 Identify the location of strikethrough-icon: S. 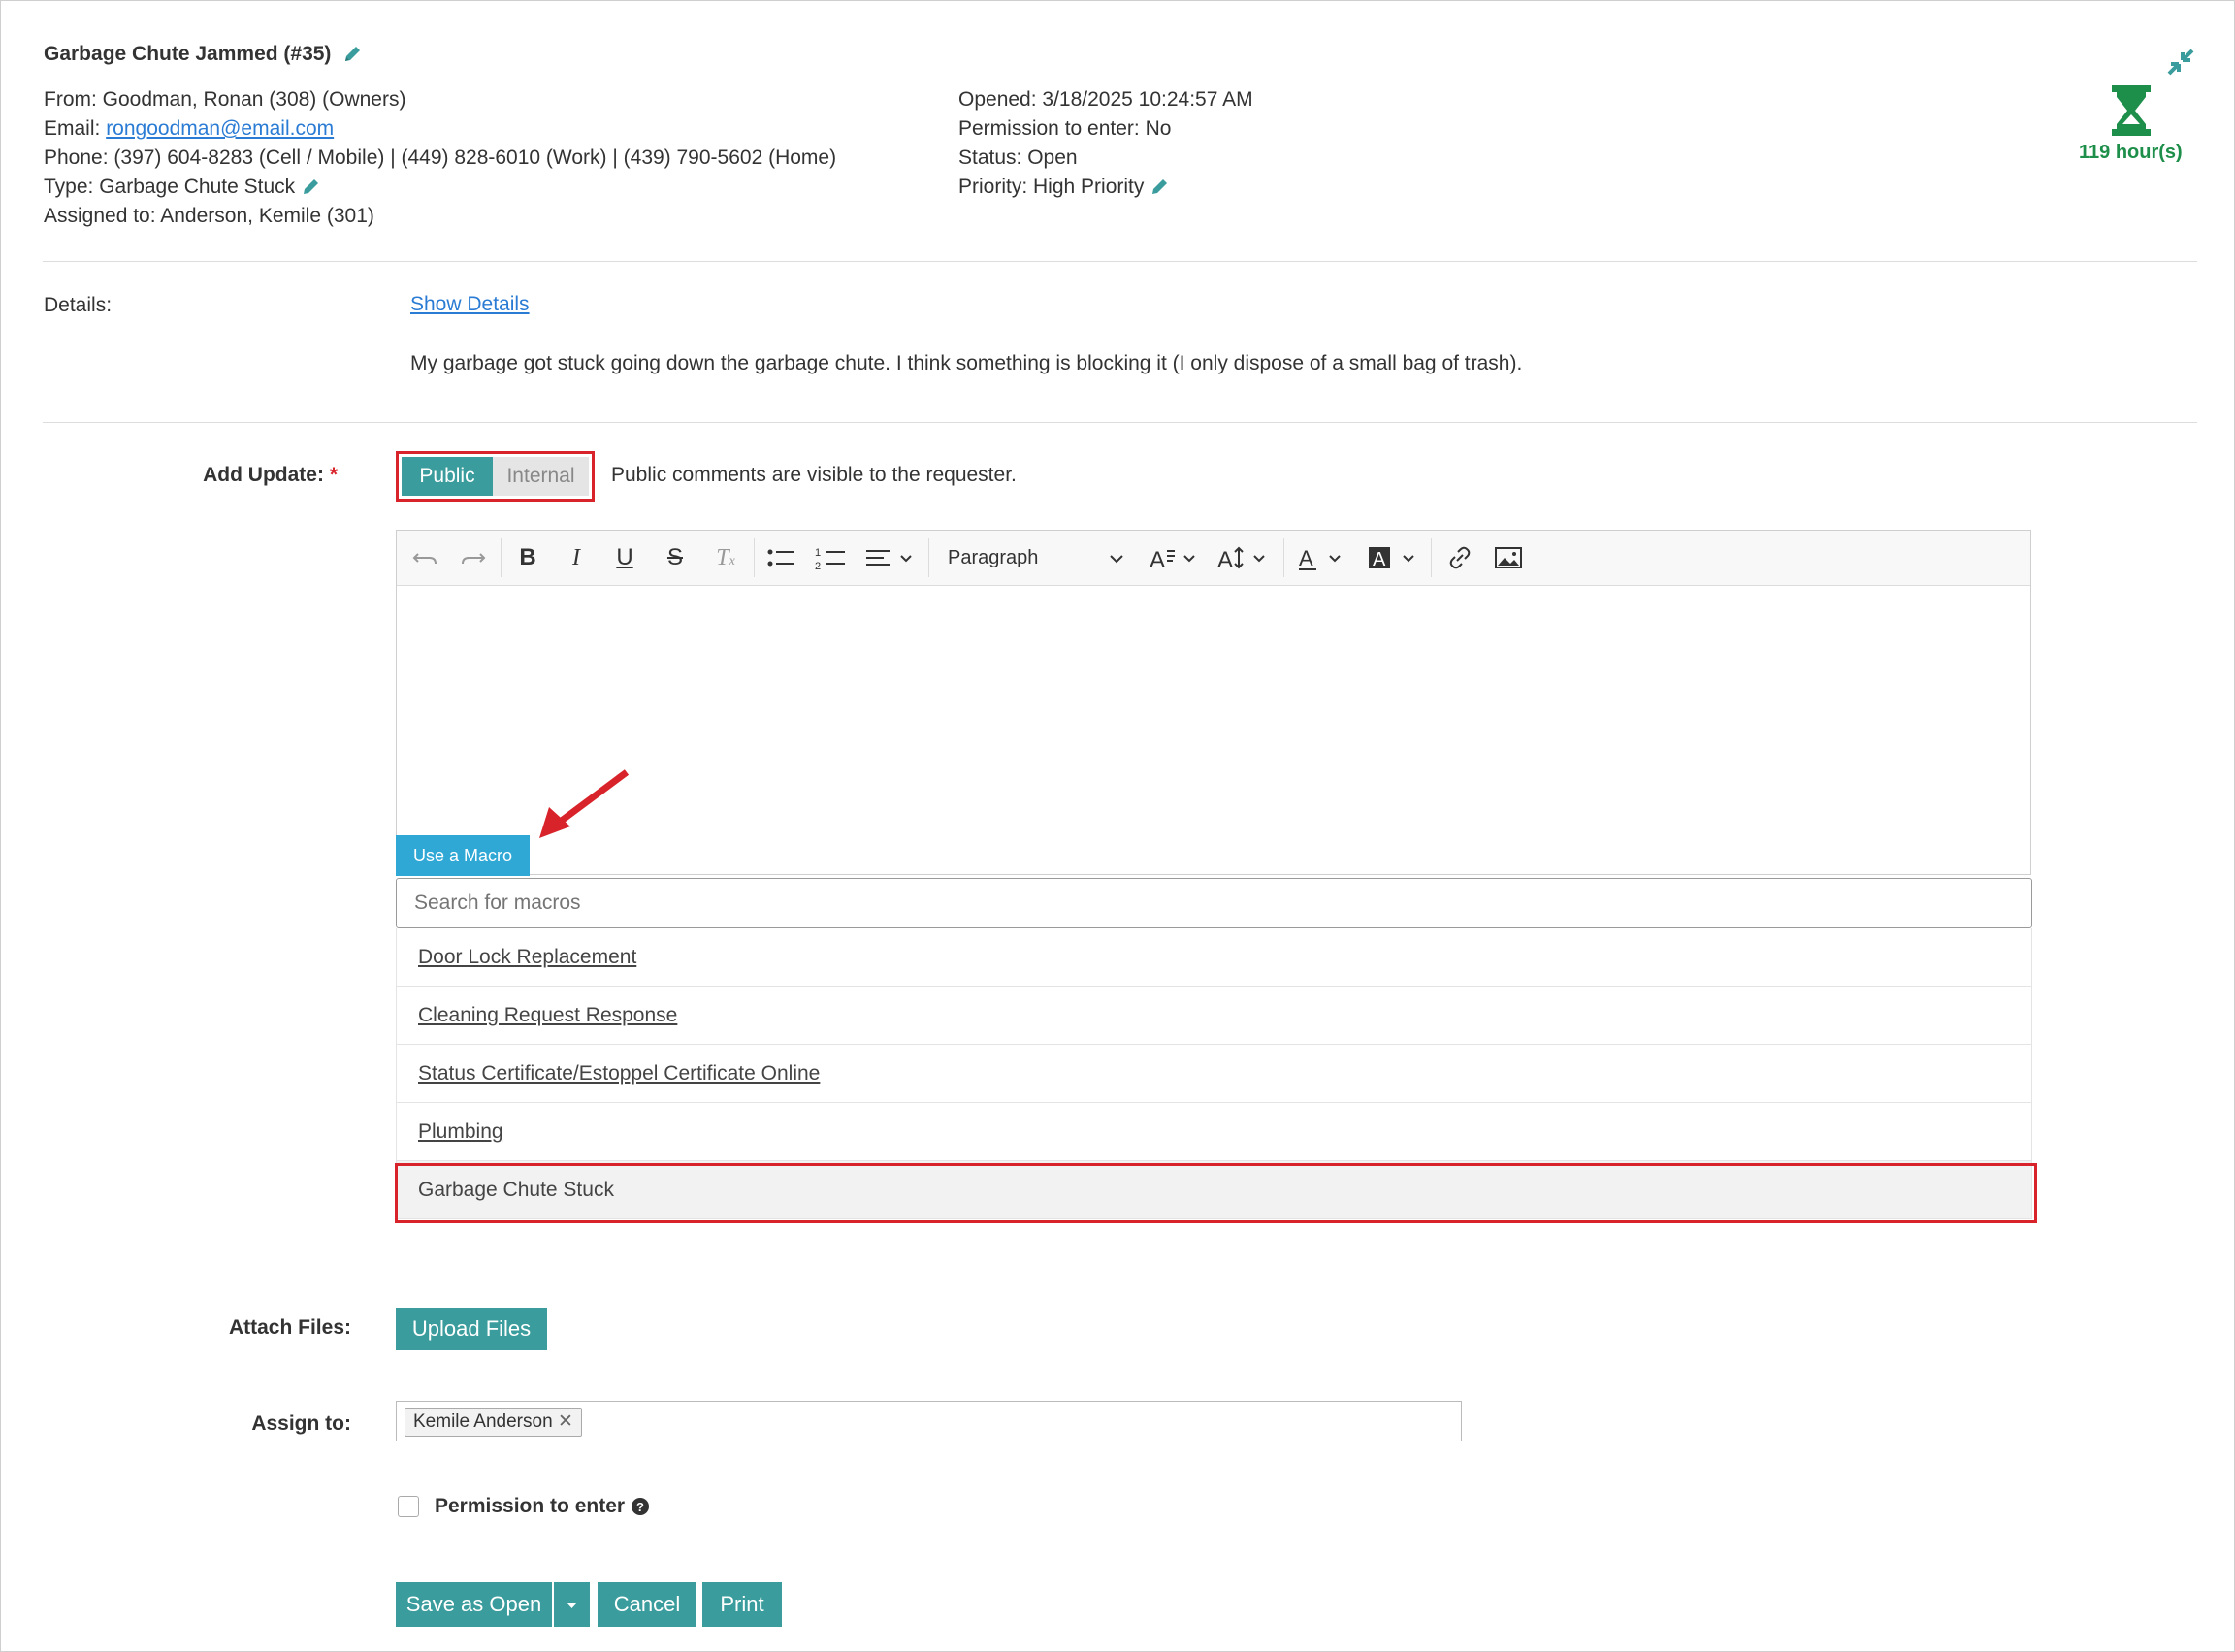
(676, 557).